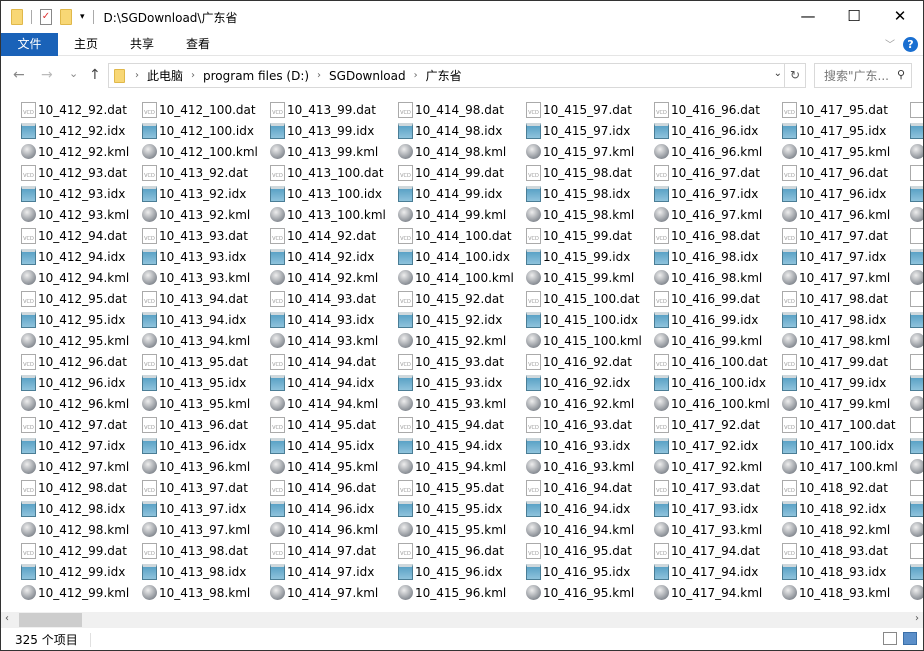  What do you see at coordinates (324, 592) in the screenshot?
I see `file-item: 10_414_97.kml` at bounding box center [324, 592].